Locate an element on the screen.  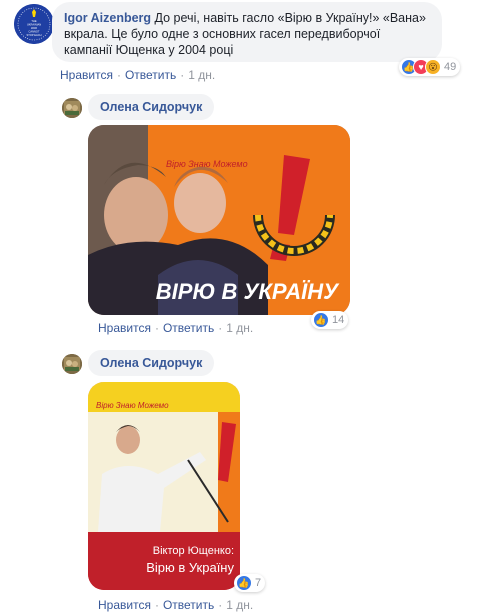
poster-slogan-text: Вірю в Україну is located at coordinates (190, 567).